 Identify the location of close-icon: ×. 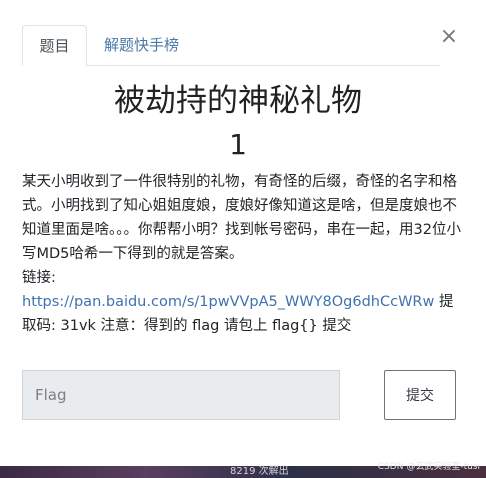
(449, 37).